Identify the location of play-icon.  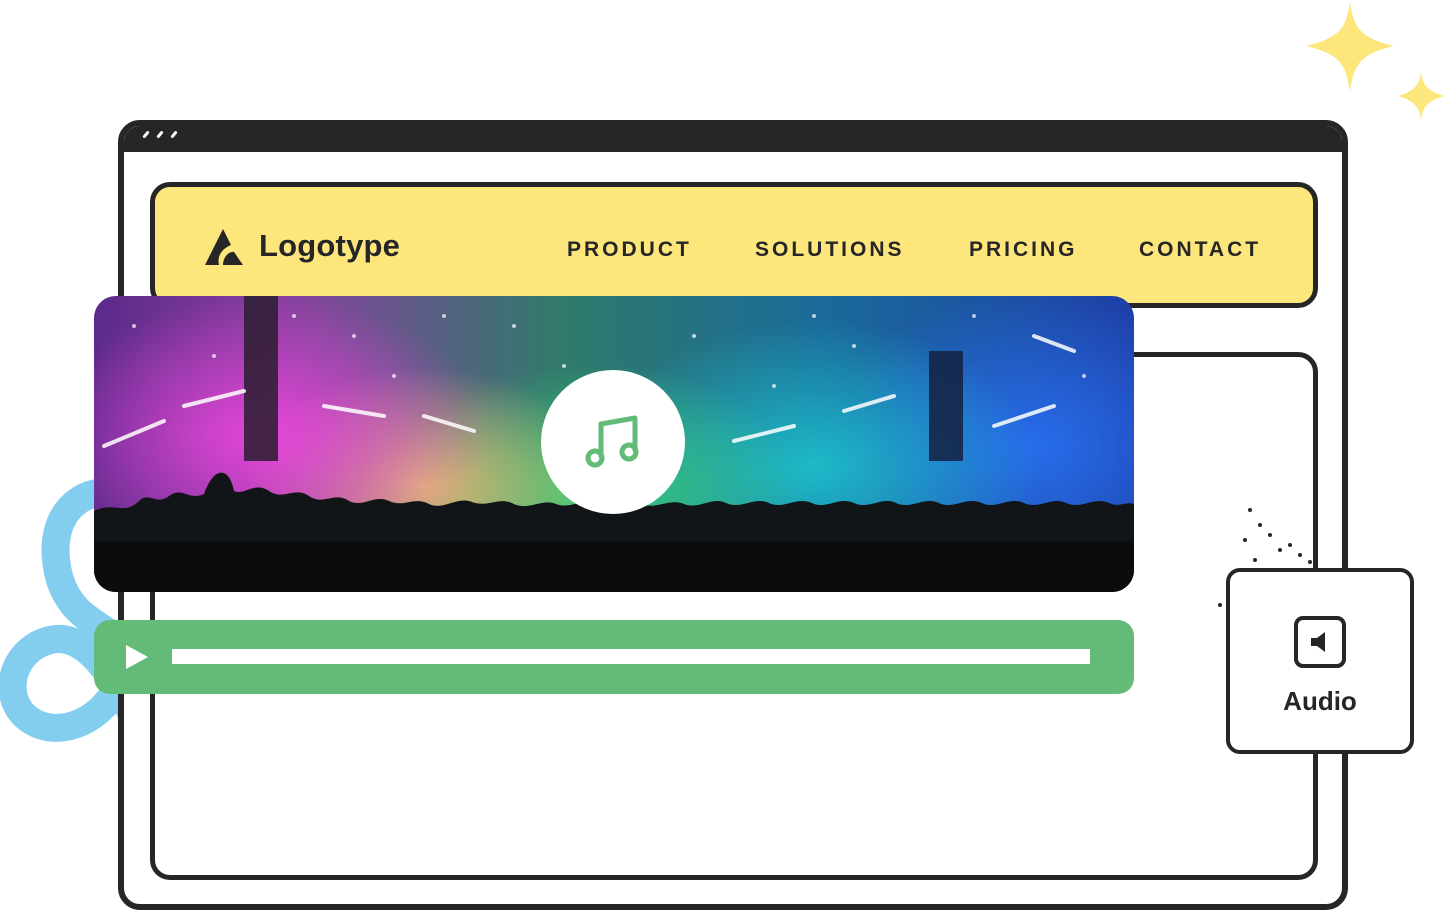
(137, 657).